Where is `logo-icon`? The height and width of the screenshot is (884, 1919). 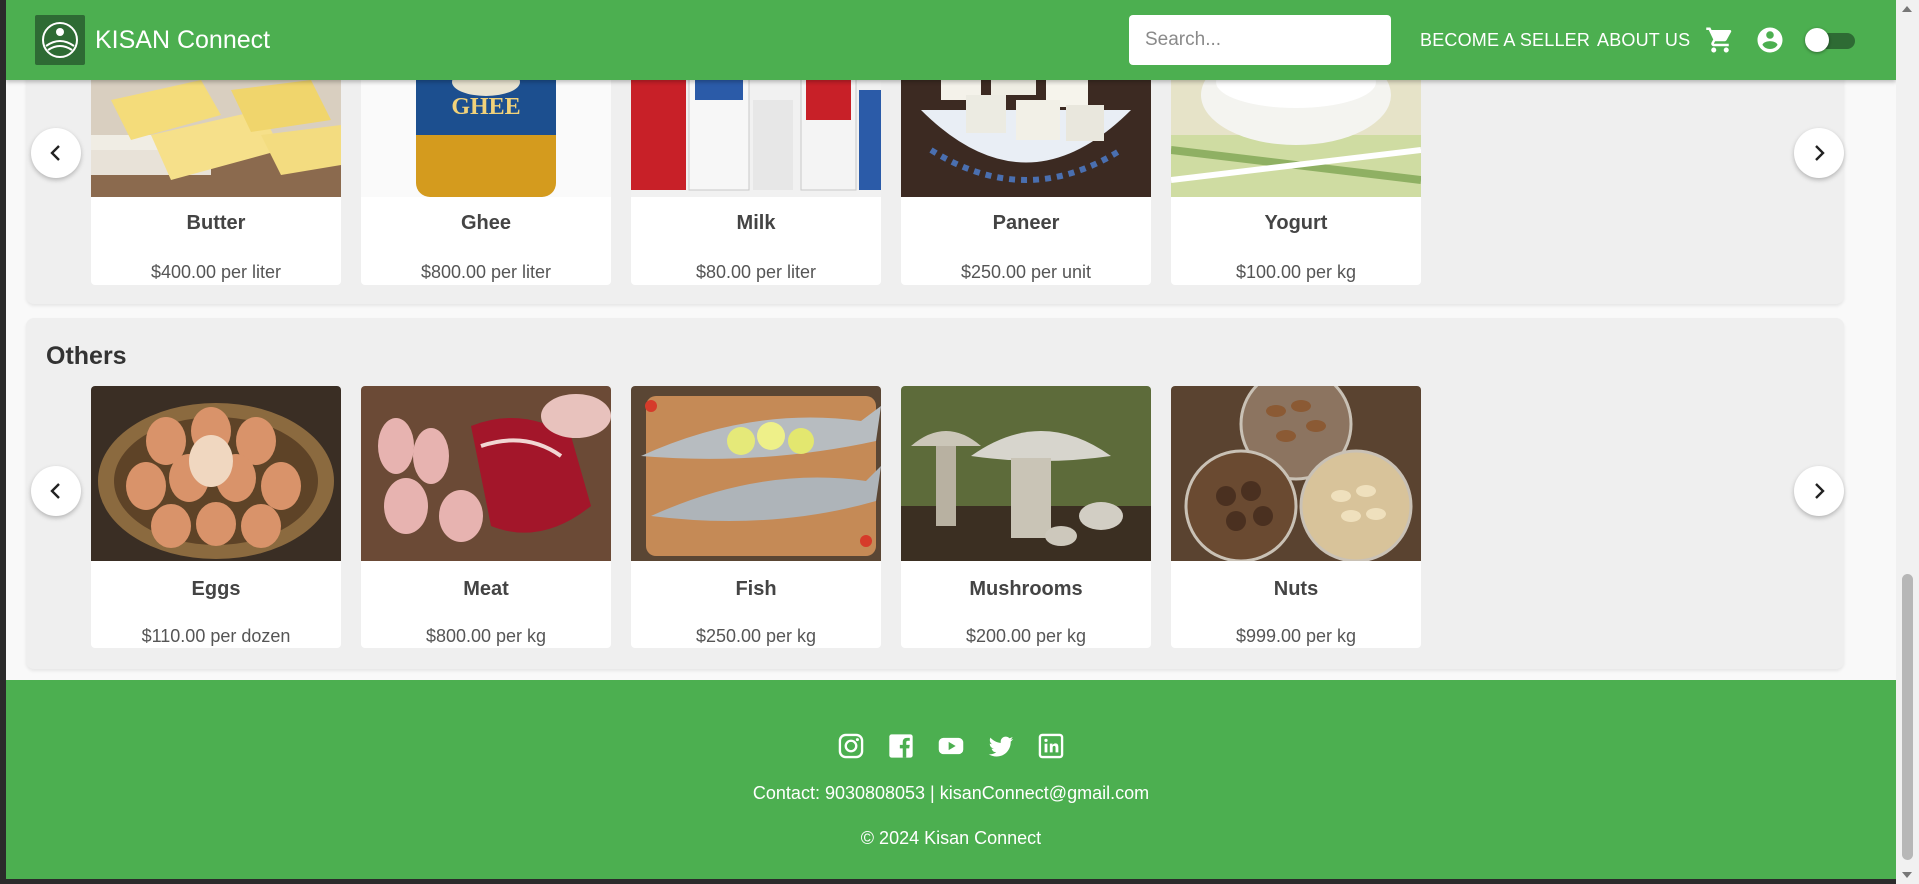
logo-icon is located at coordinates (60, 40).